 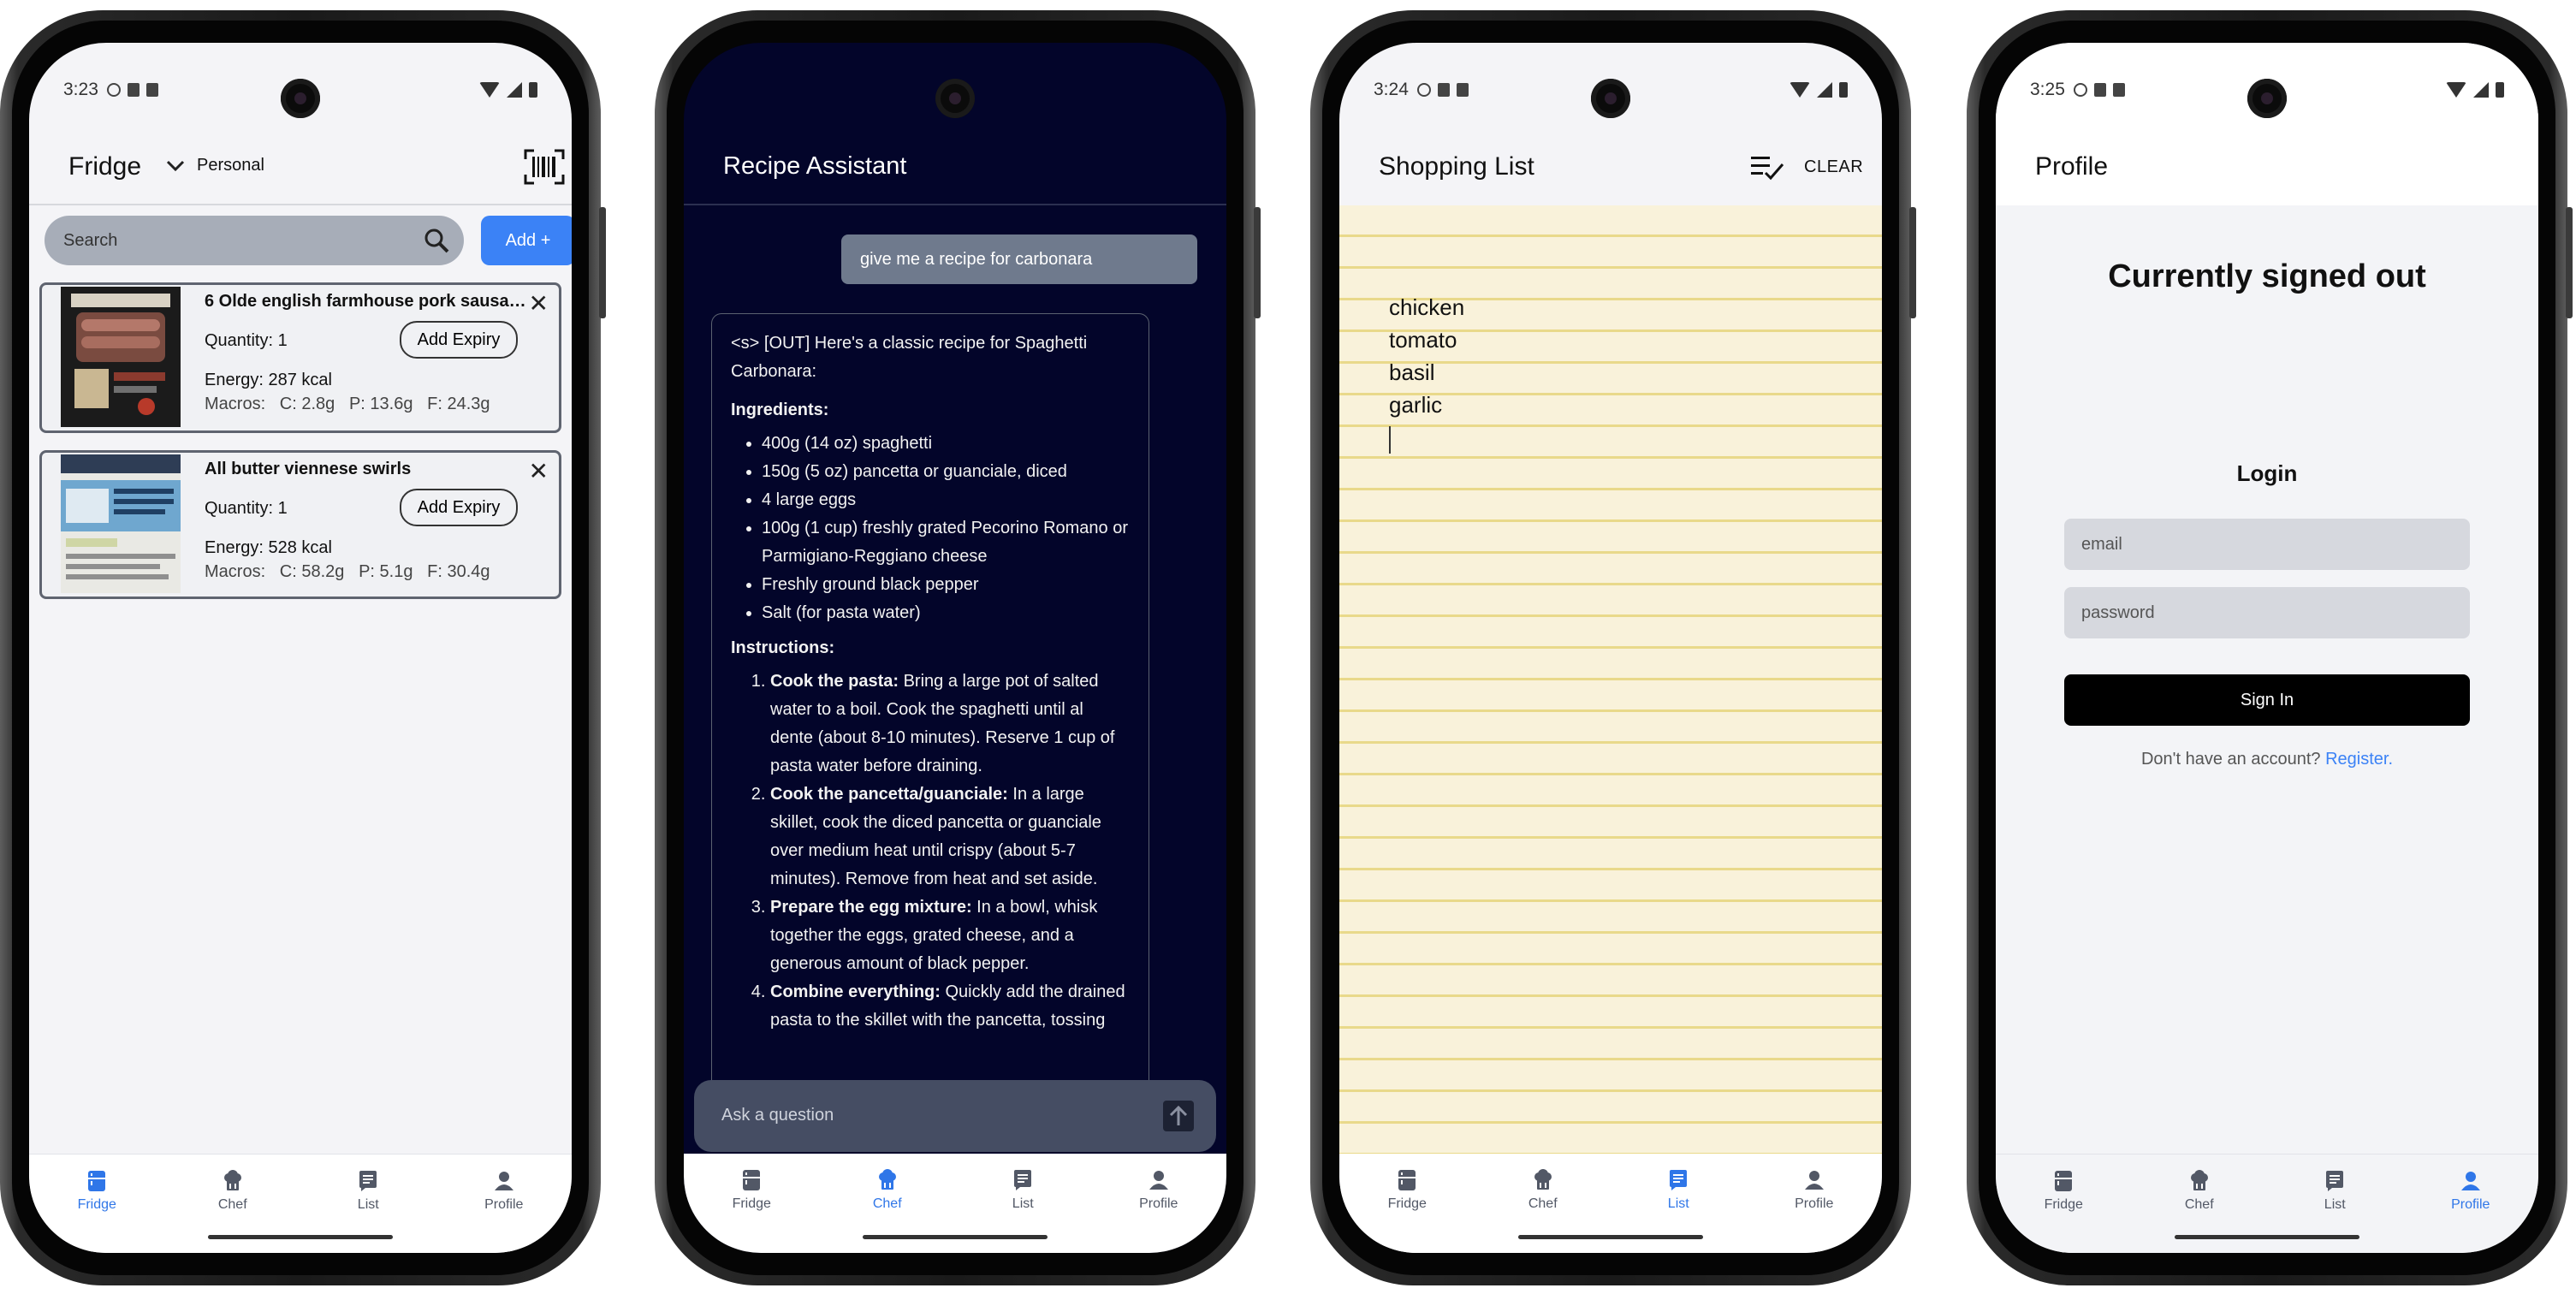 I want to click on item-image-sausages, so click(x=121, y=357).